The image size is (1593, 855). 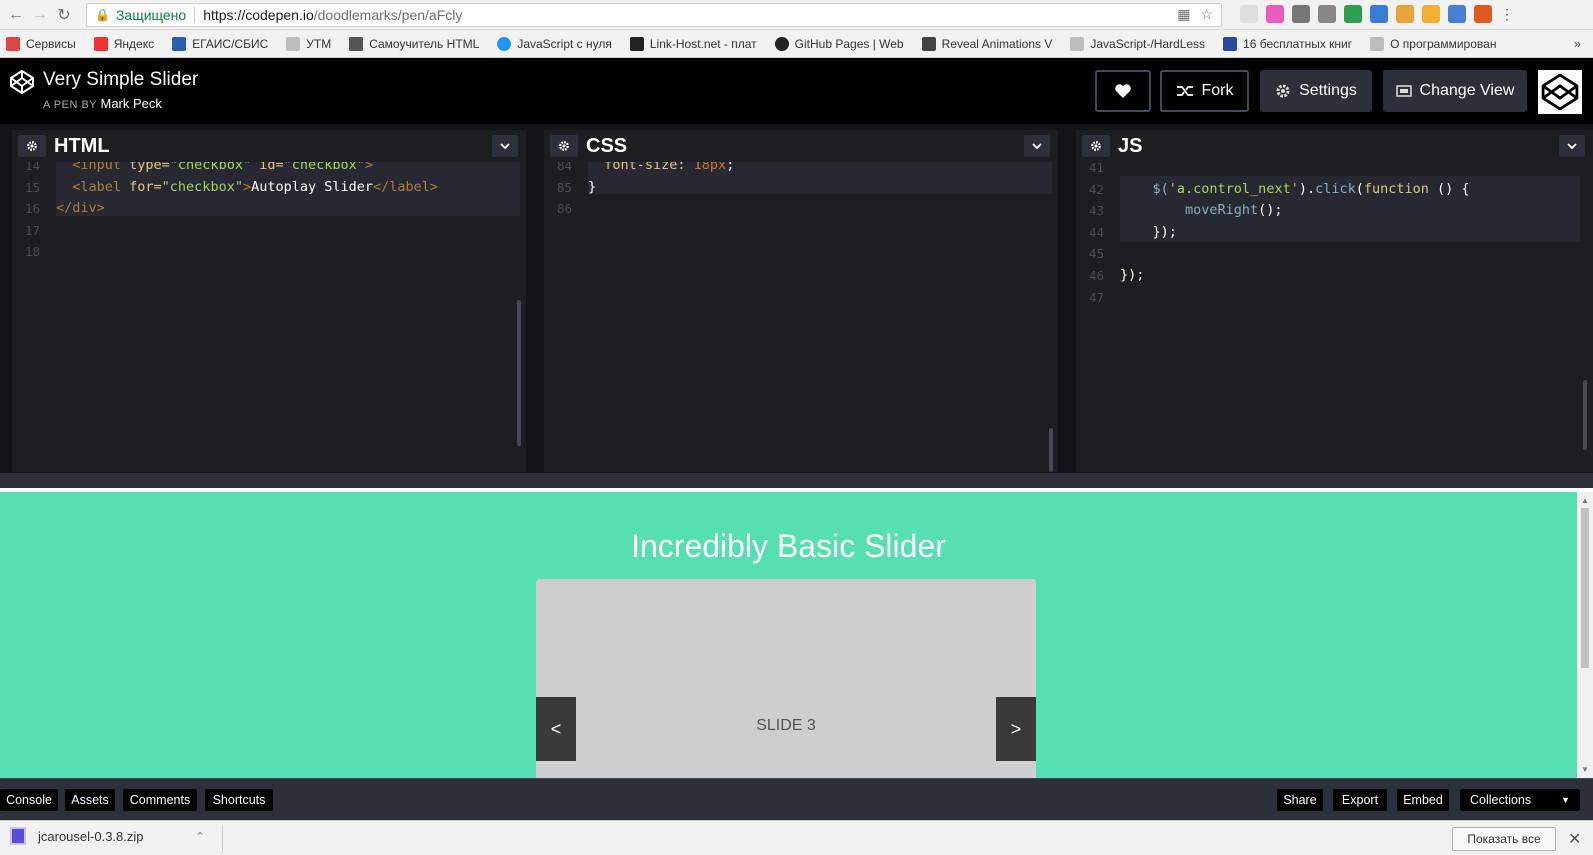 What do you see at coordinates (1585, 415) in the screenshot?
I see `js-scrollbar` at bounding box center [1585, 415].